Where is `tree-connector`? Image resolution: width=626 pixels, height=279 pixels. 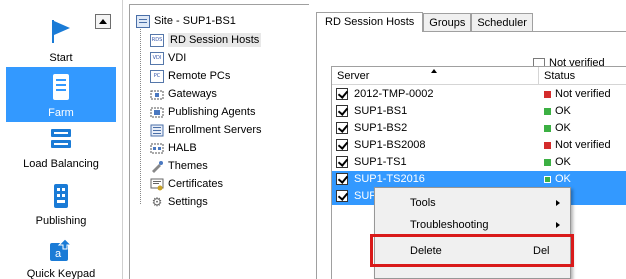 tree-connector is located at coordinates (140, 113).